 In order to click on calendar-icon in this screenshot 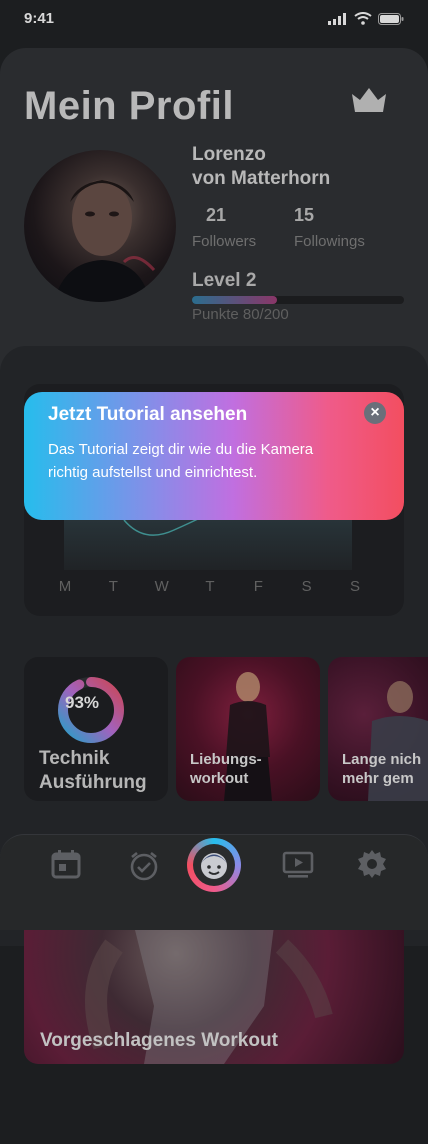, I will do `click(66, 864)`.